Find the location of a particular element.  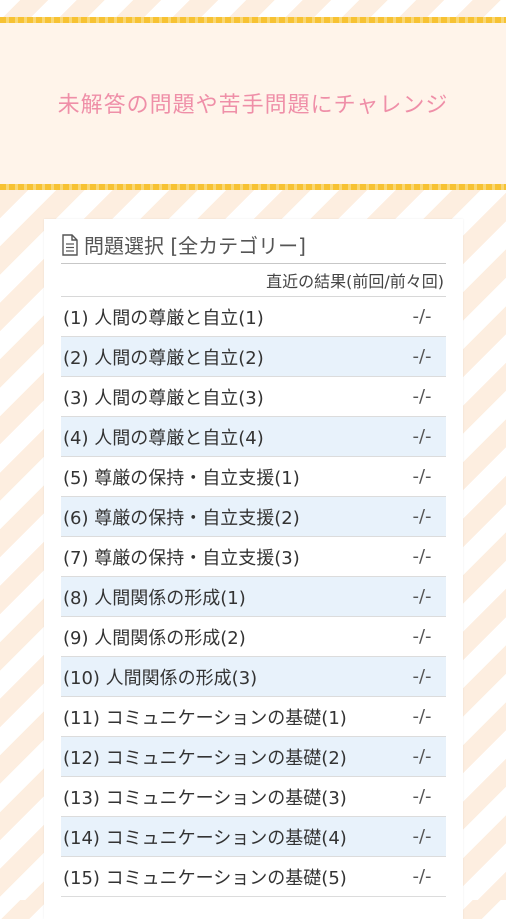

question-label: (14) コミュニケーションの基礎(4) is located at coordinates (205, 838).